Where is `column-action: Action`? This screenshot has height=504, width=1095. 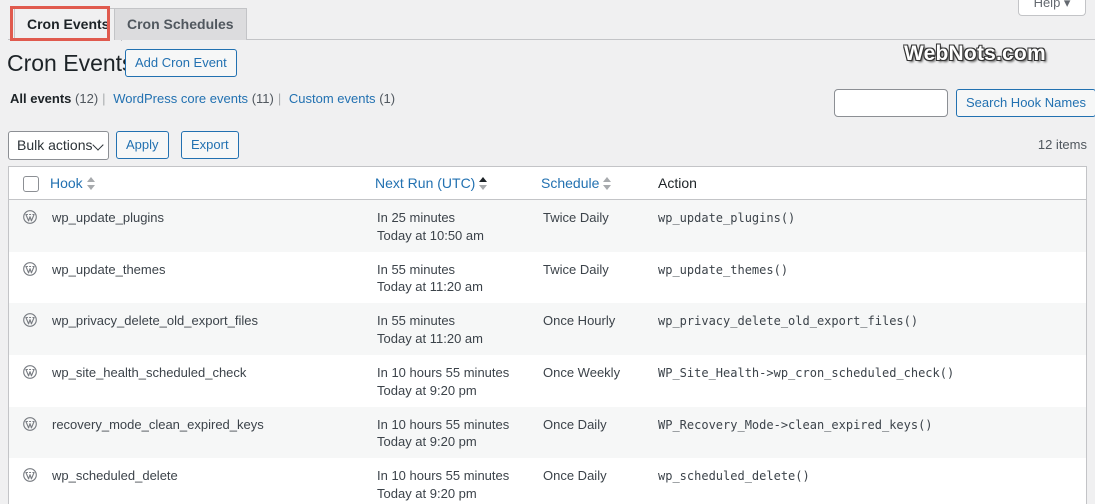
column-action: Action is located at coordinates (677, 183).